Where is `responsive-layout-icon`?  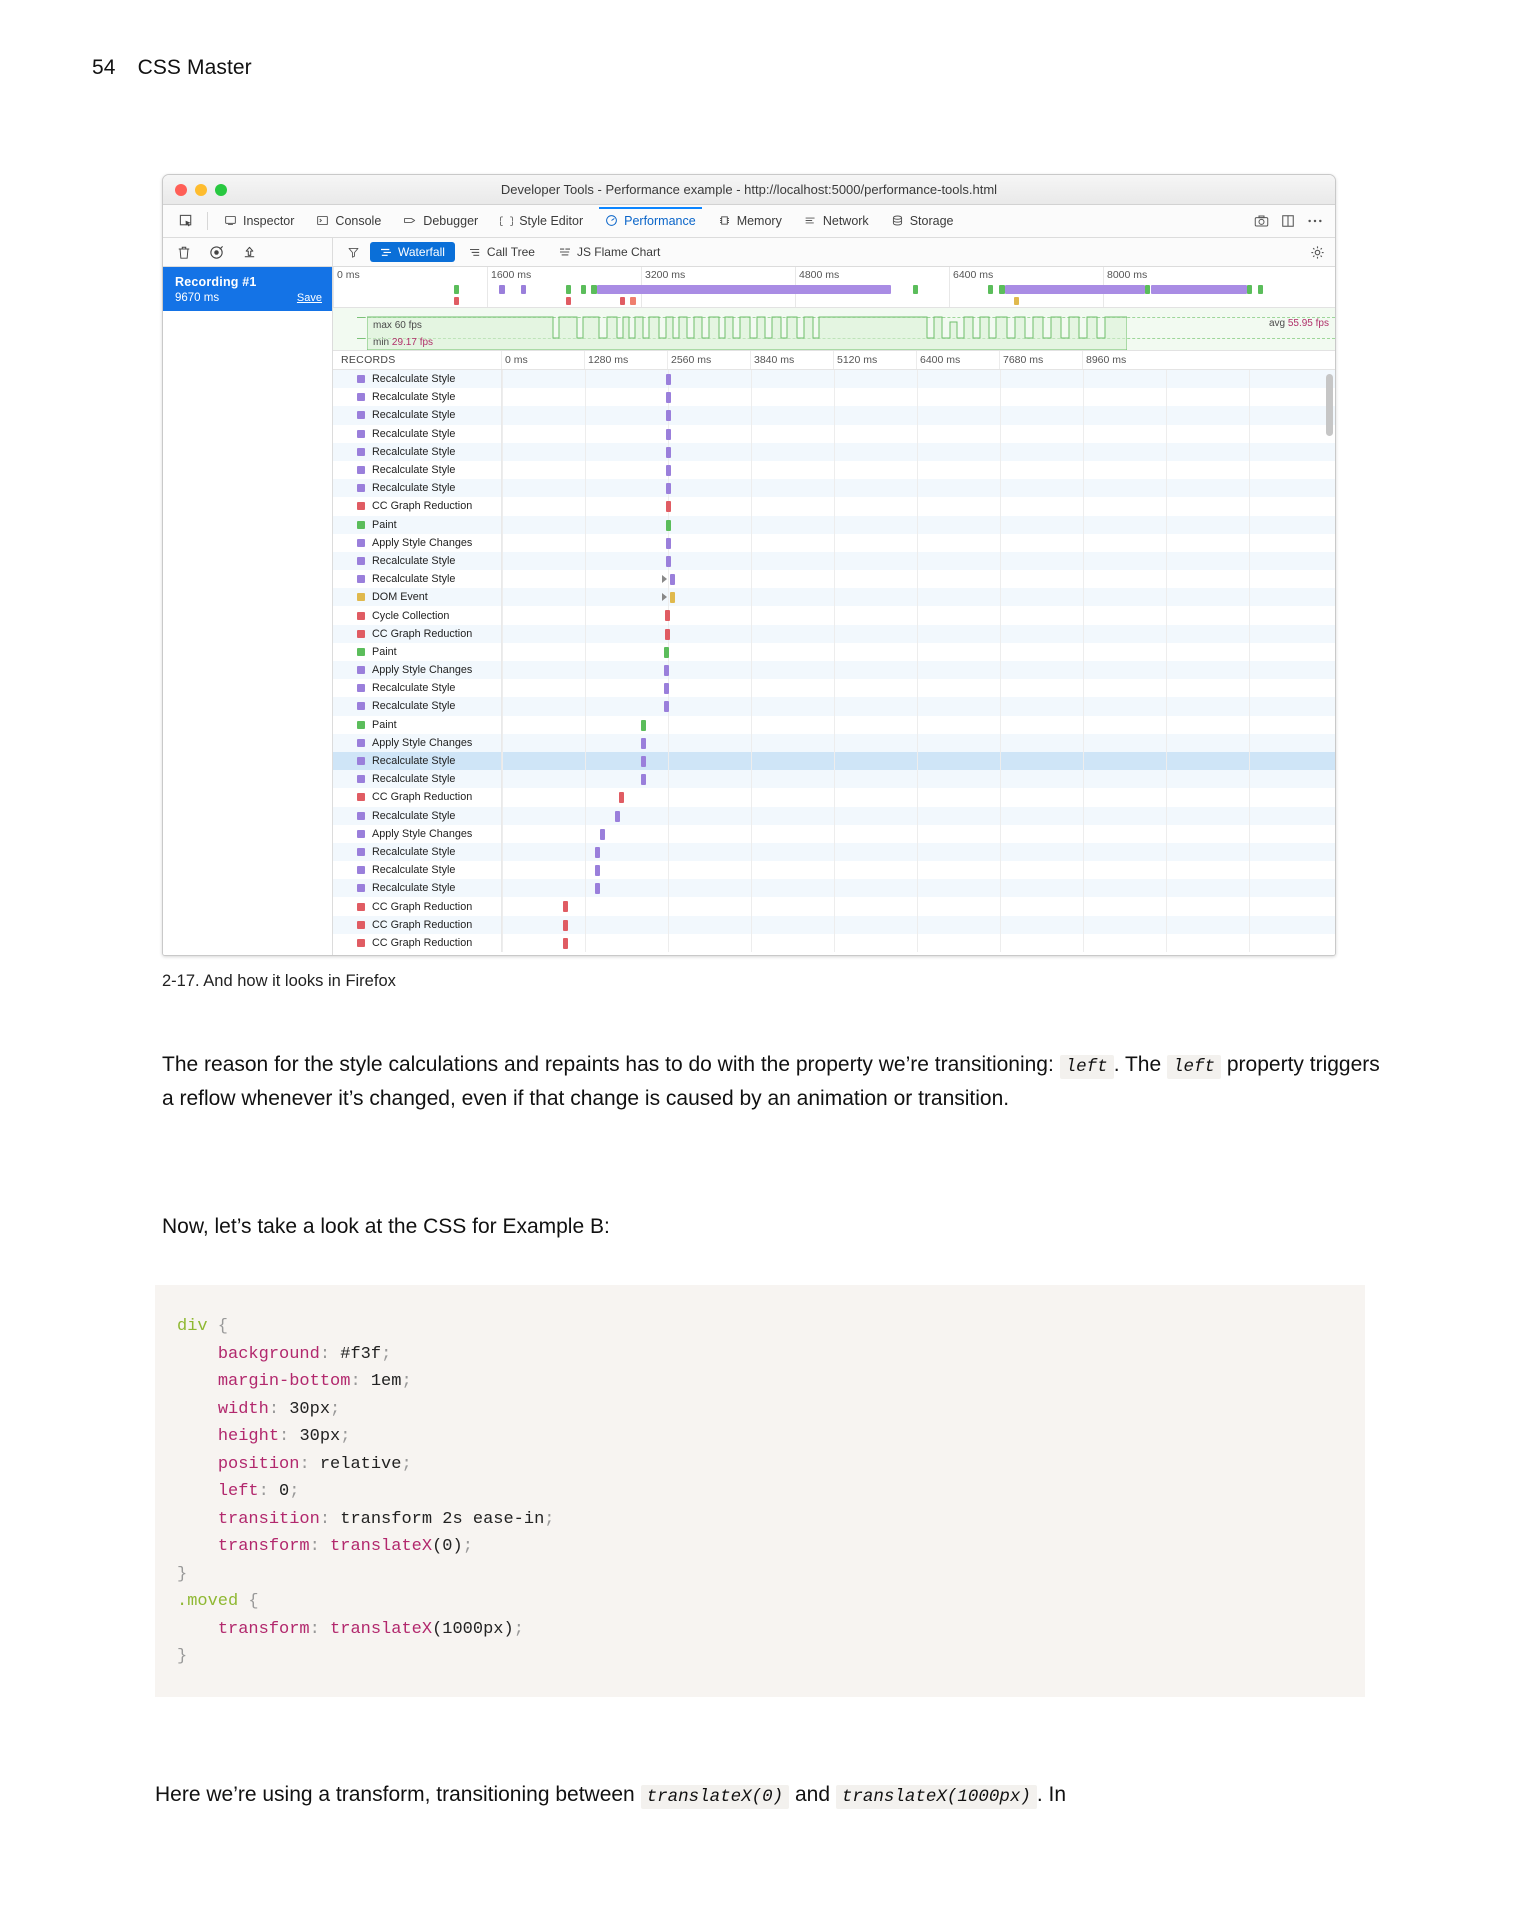
responsive-layout-icon is located at coordinates (1288, 221).